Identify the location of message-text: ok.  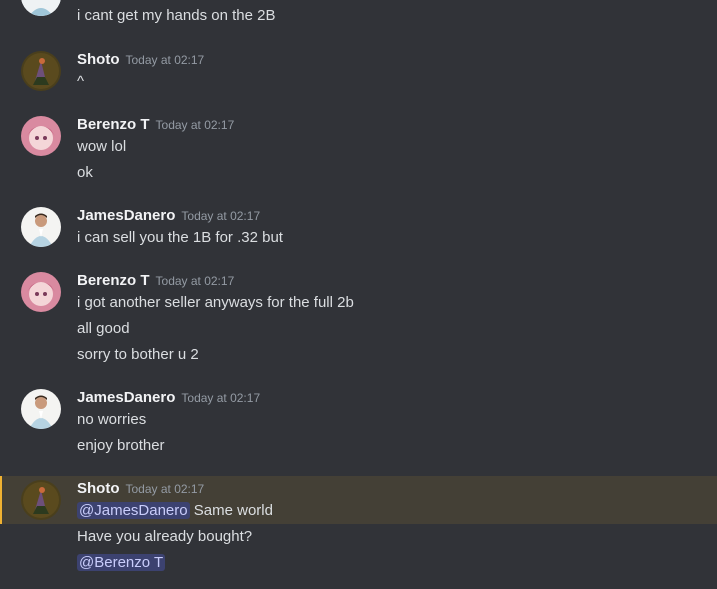
(85, 172).